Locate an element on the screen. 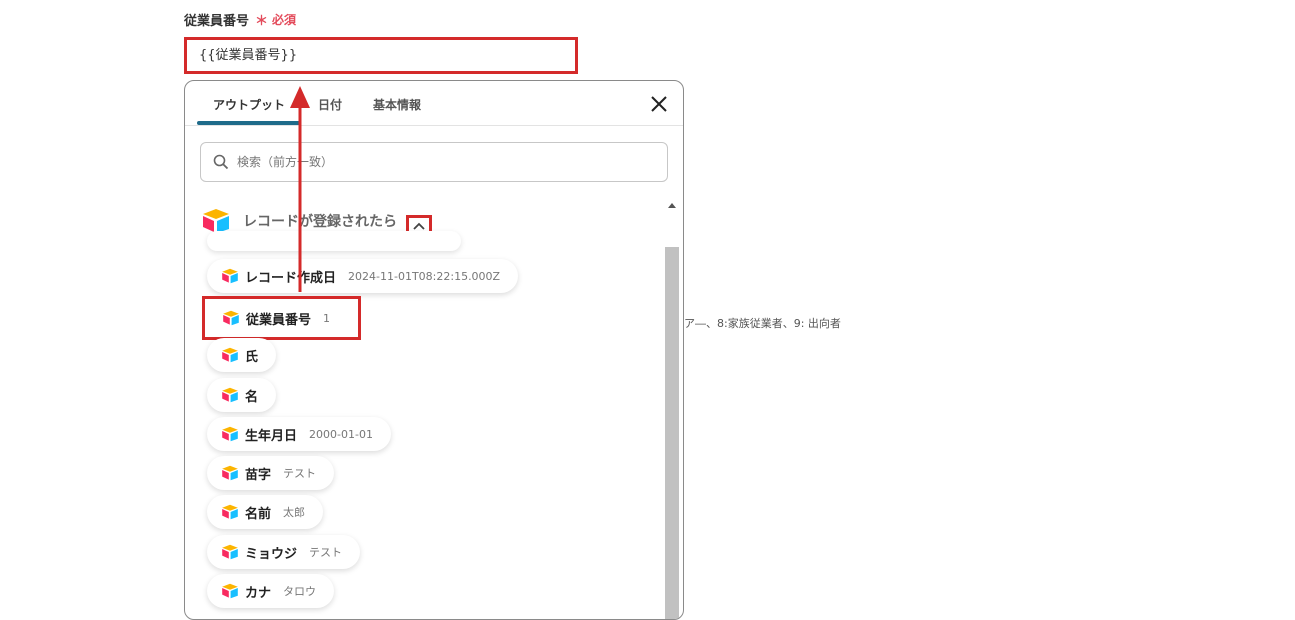  employee-number-input: {{従業員番号}} is located at coordinates (381, 55).